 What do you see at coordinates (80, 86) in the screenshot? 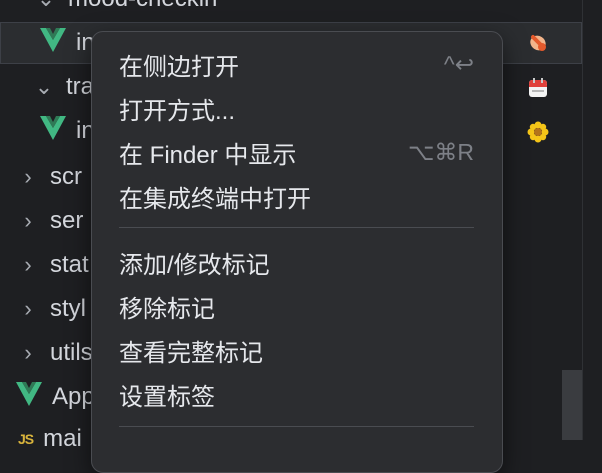
I see `tree-item-label: tra` at bounding box center [80, 86].